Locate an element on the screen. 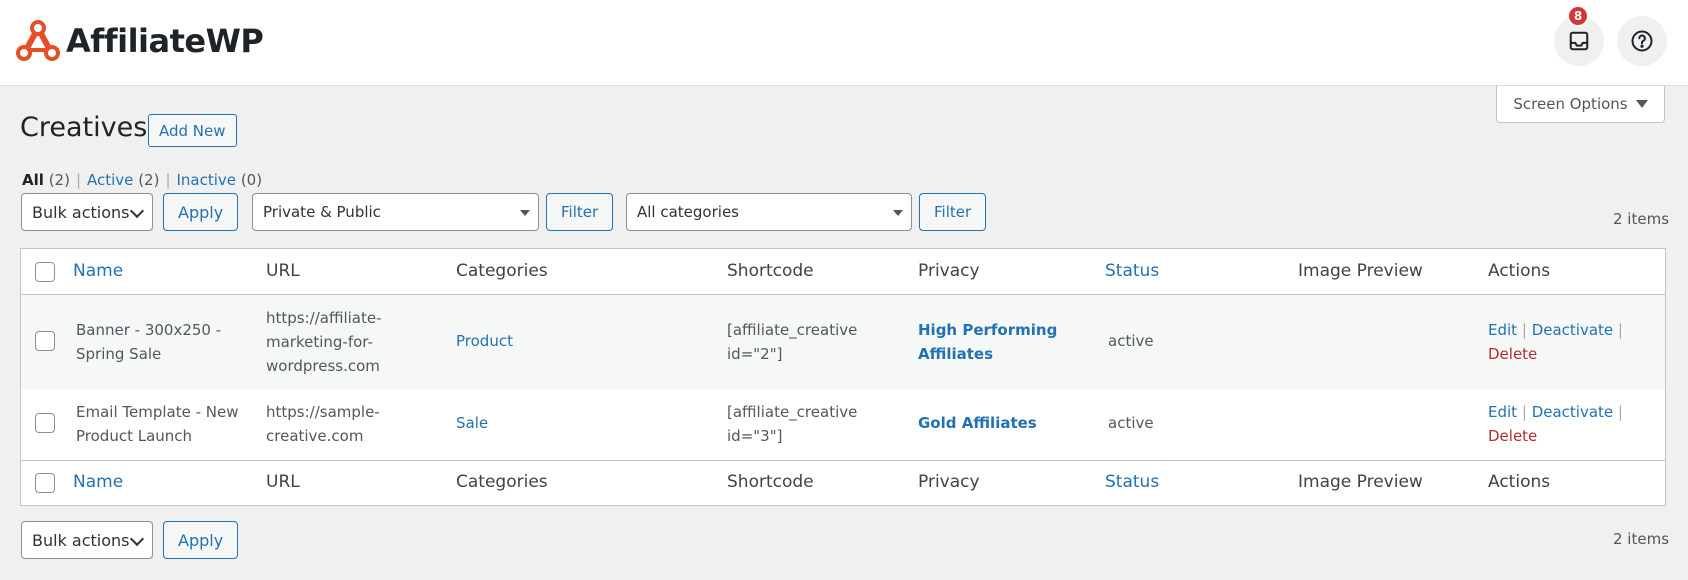  bulk-actions-select-bottom: Bulk actions is located at coordinates (87, 540).